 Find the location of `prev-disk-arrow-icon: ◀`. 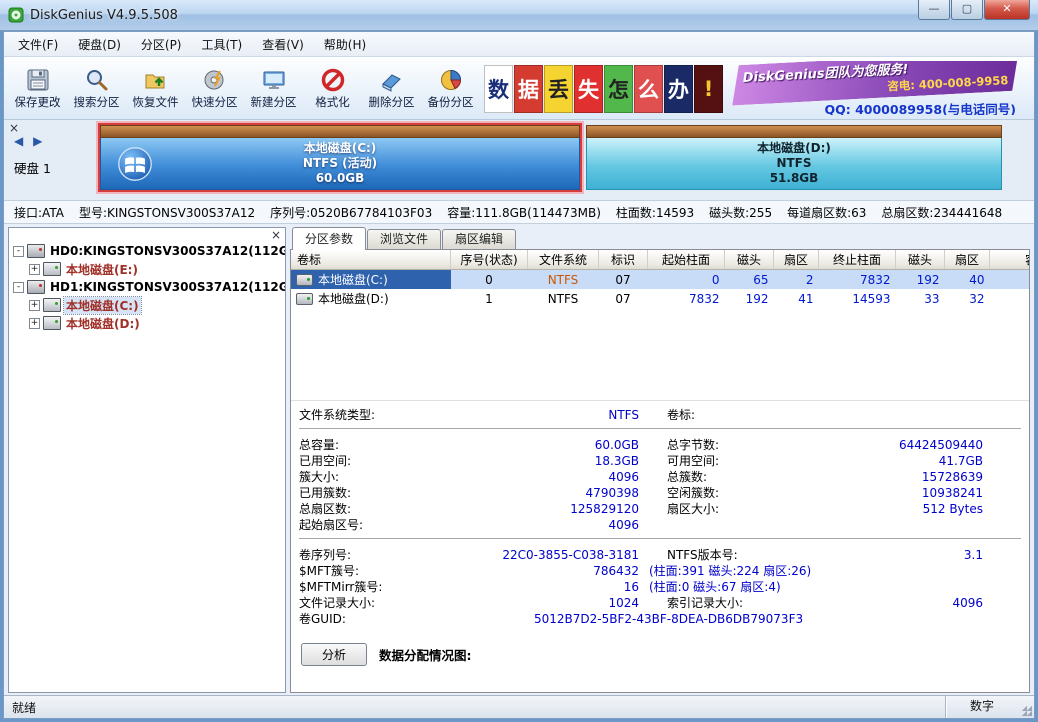

prev-disk-arrow-icon: ◀ is located at coordinates (20, 141).